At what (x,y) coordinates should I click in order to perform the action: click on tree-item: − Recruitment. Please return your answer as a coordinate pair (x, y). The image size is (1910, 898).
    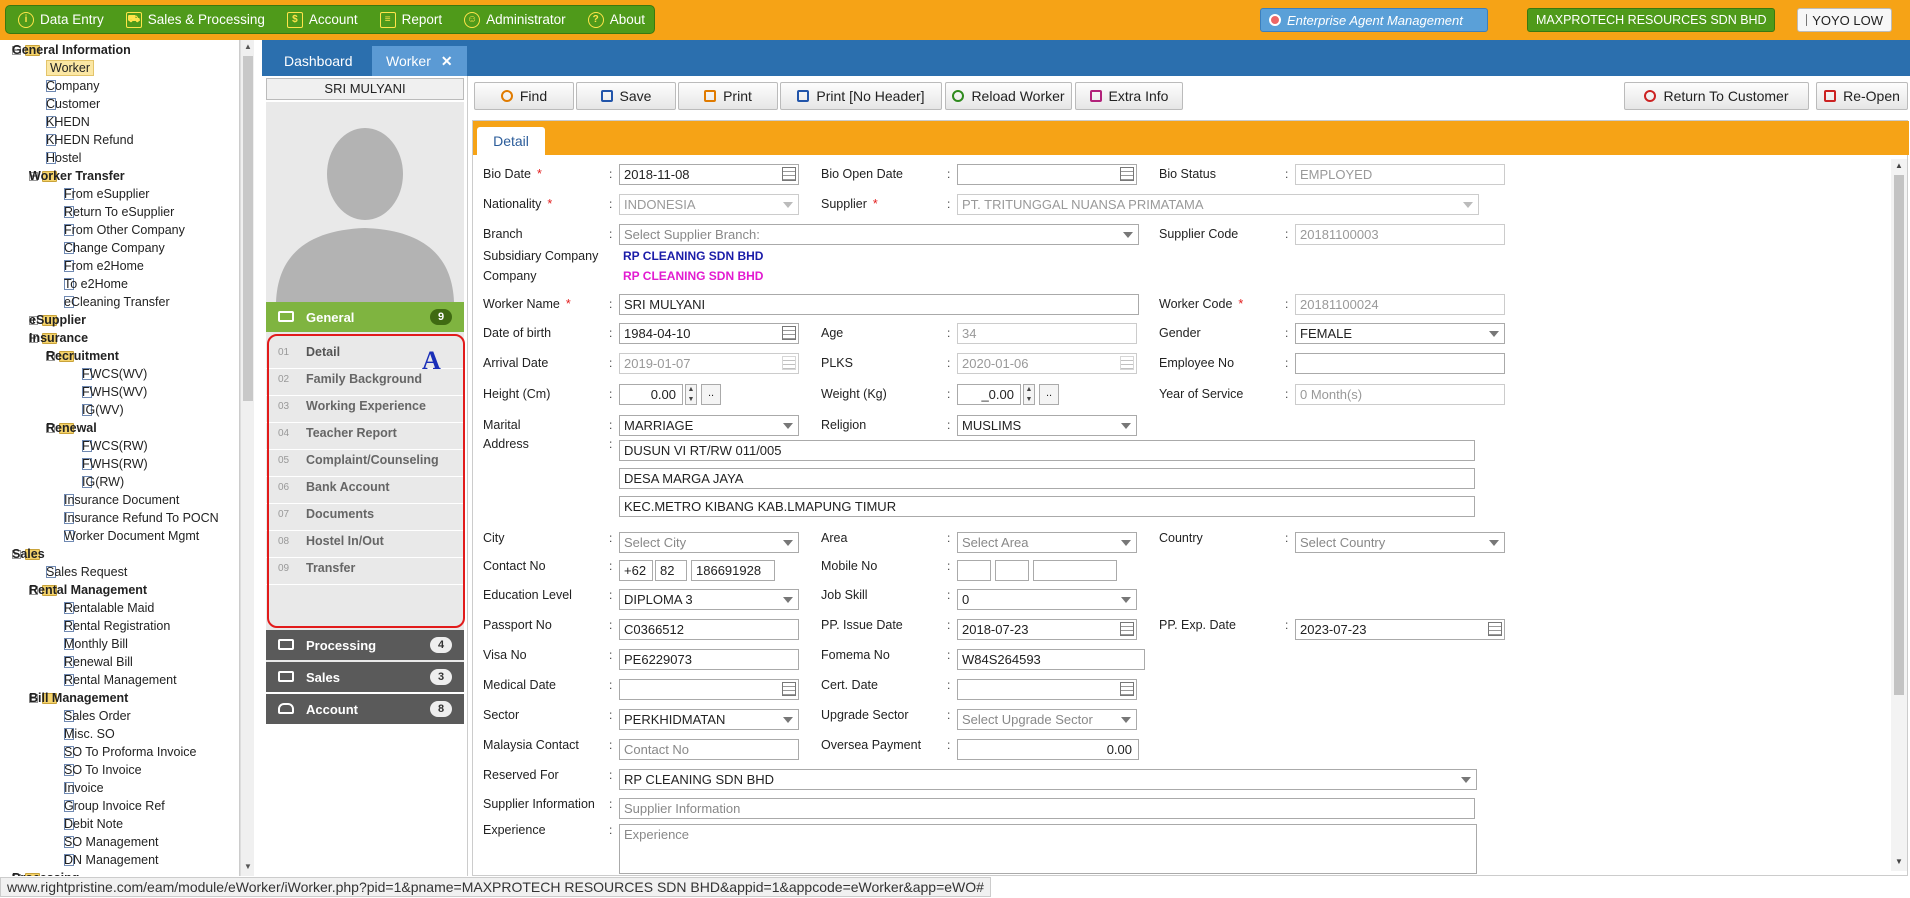
    Looking at the image, I should click on (82, 356).